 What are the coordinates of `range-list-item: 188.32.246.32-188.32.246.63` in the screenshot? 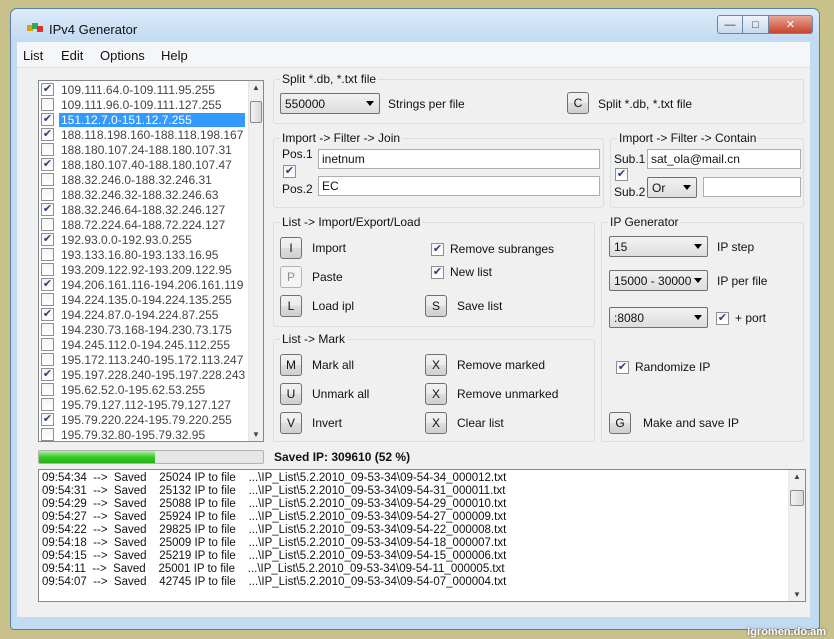 It's located at (144, 194).